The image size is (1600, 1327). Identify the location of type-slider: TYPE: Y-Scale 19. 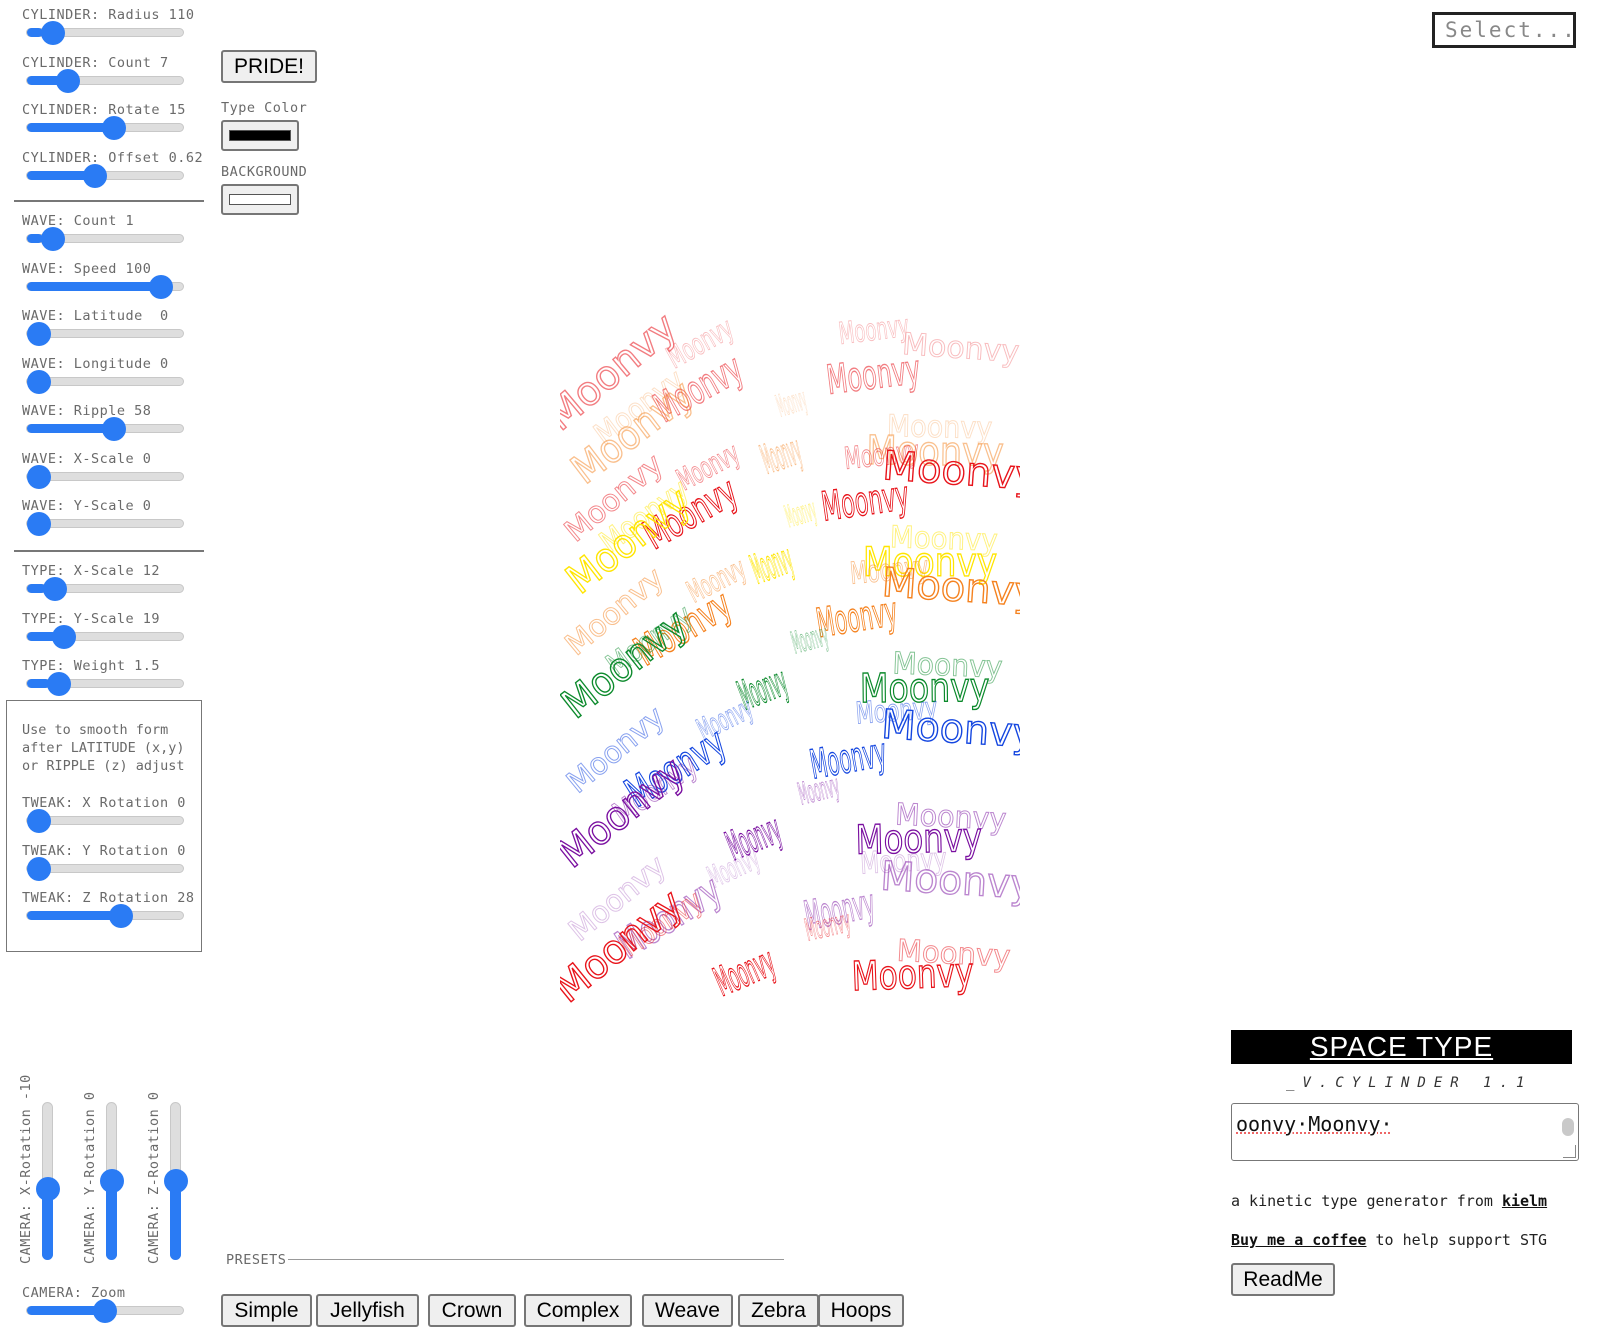
(114, 629).